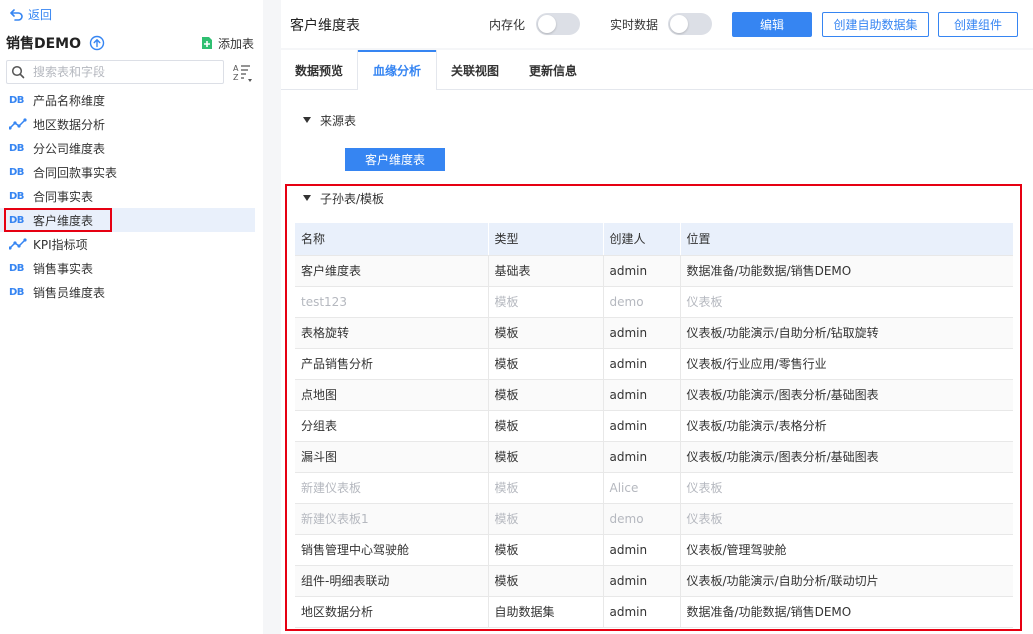 The height and width of the screenshot is (634, 1033). I want to click on sidebar-item: KPI指标项, so click(131, 244).